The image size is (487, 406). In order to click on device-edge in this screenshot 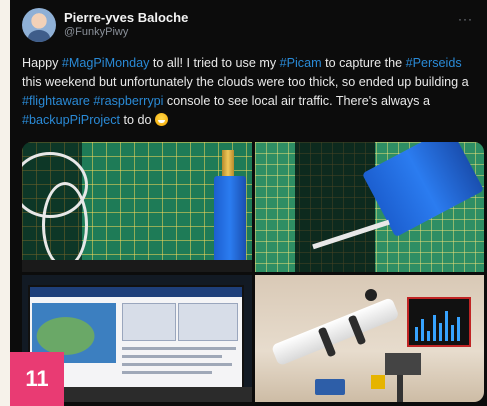, I will do `click(137, 266)`.